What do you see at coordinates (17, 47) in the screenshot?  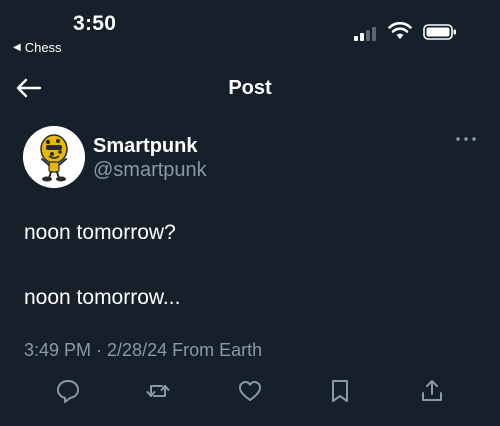 I see `back-triangle-icon: ◀` at bounding box center [17, 47].